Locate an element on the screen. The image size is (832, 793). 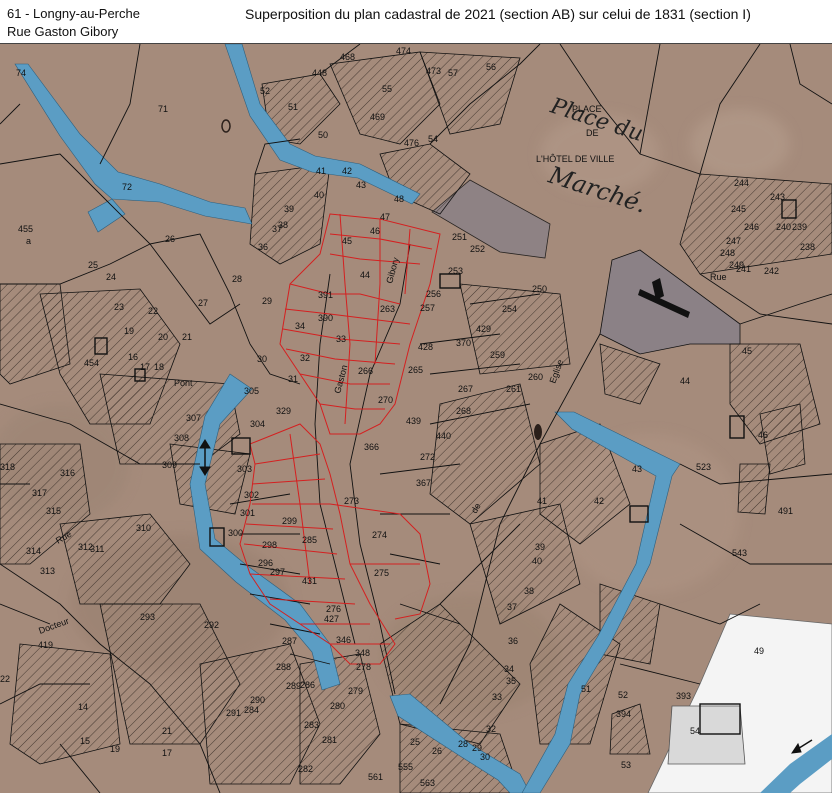
parcel-number: 33 is located at coordinates (341, 339).